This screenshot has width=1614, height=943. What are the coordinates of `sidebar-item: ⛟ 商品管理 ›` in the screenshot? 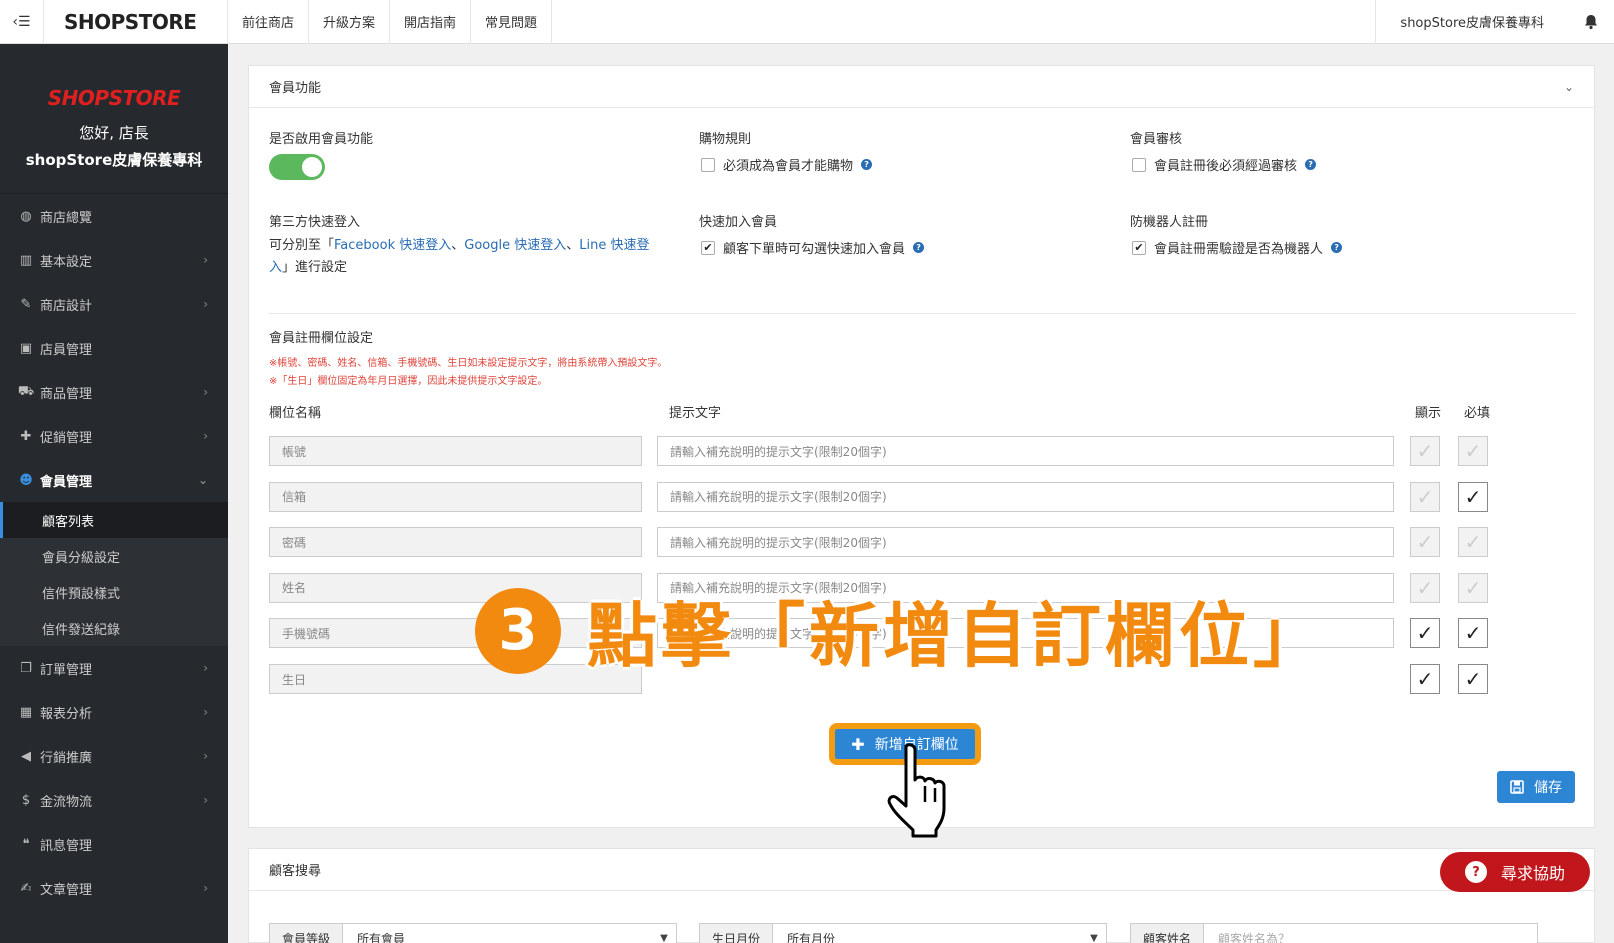 It's located at (114, 392).